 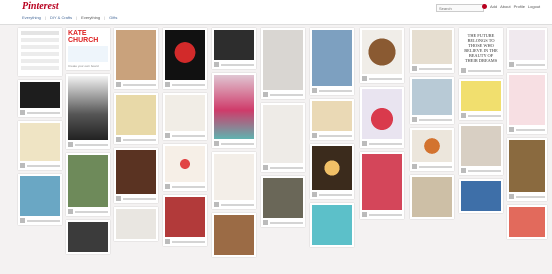 I want to click on breadcrumb-item-2: Everything, so click(x=90, y=17).